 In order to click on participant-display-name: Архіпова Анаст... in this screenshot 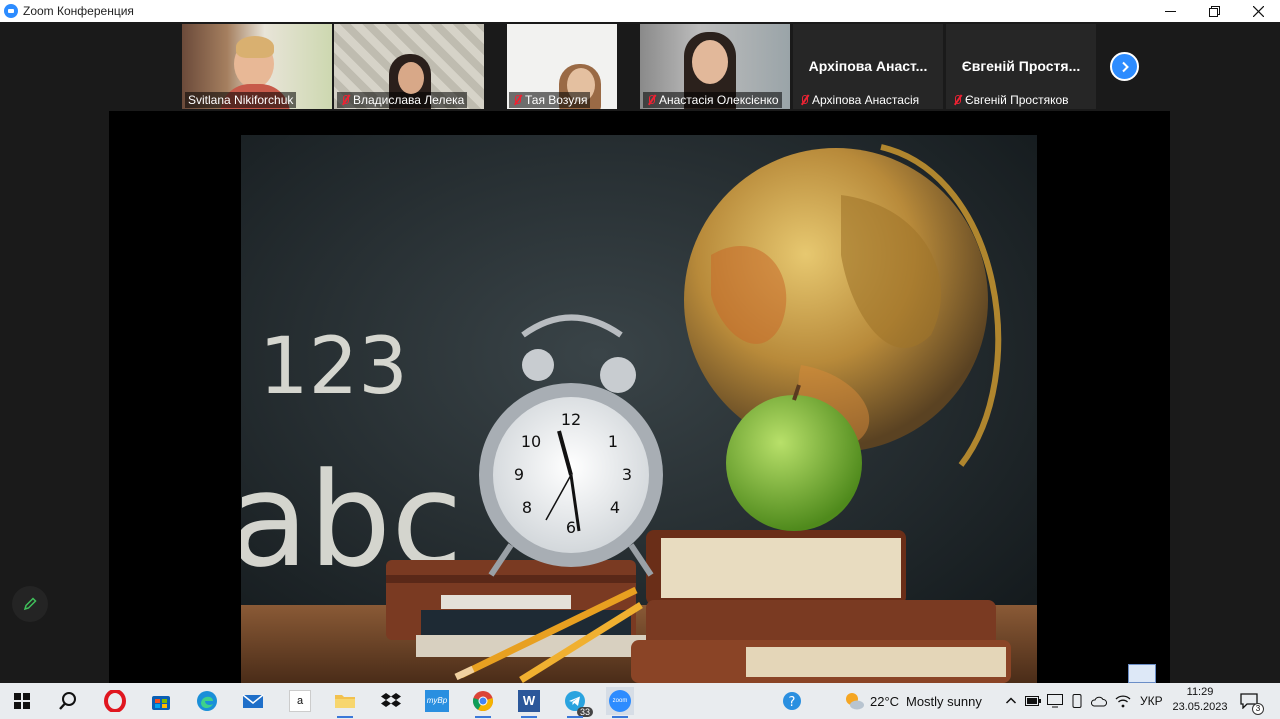, I will do `click(868, 66)`.